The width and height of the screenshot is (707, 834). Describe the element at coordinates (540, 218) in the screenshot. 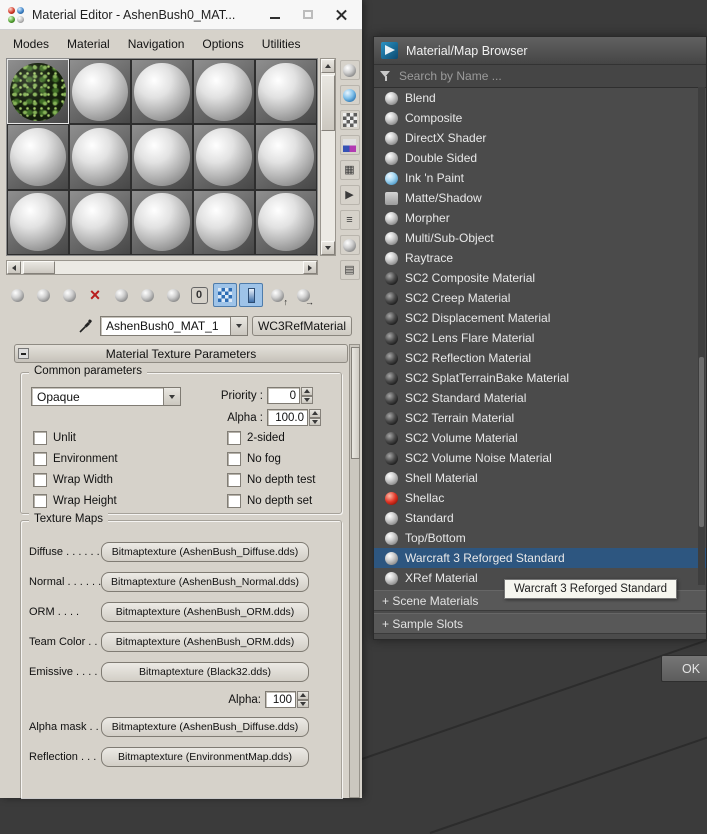

I see `material-item-morpher: Morpher` at that location.